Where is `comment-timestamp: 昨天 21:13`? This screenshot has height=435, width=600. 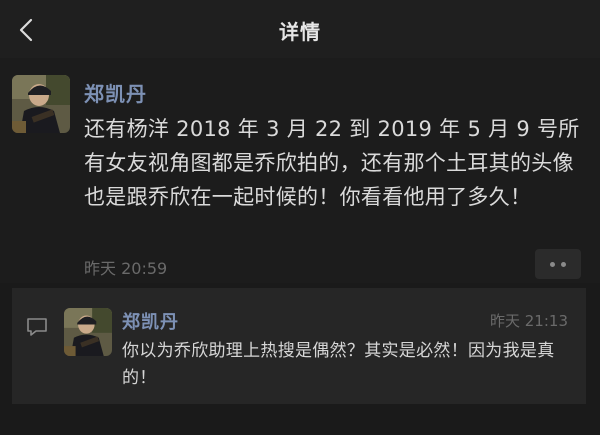 comment-timestamp: 昨天 21:13 is located at coordinates (529, 321).